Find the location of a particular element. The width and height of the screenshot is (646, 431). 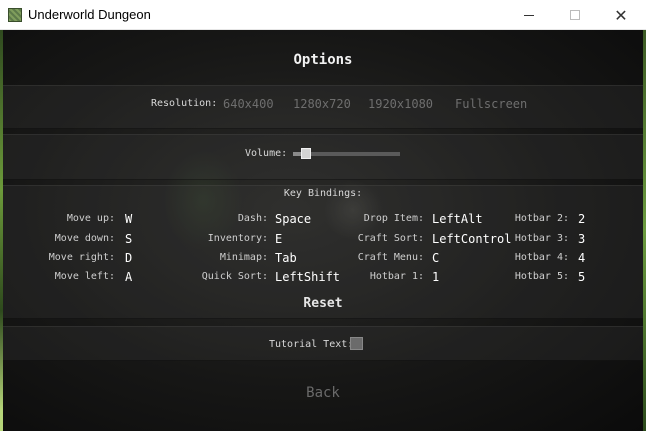

binding-label: Hotbar 3: is located at coordinates (541, 238).